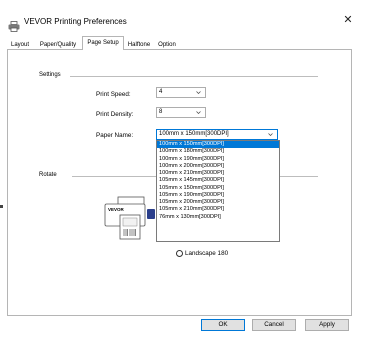  I want to click on print-speed-value: 4, so click(161, 92).